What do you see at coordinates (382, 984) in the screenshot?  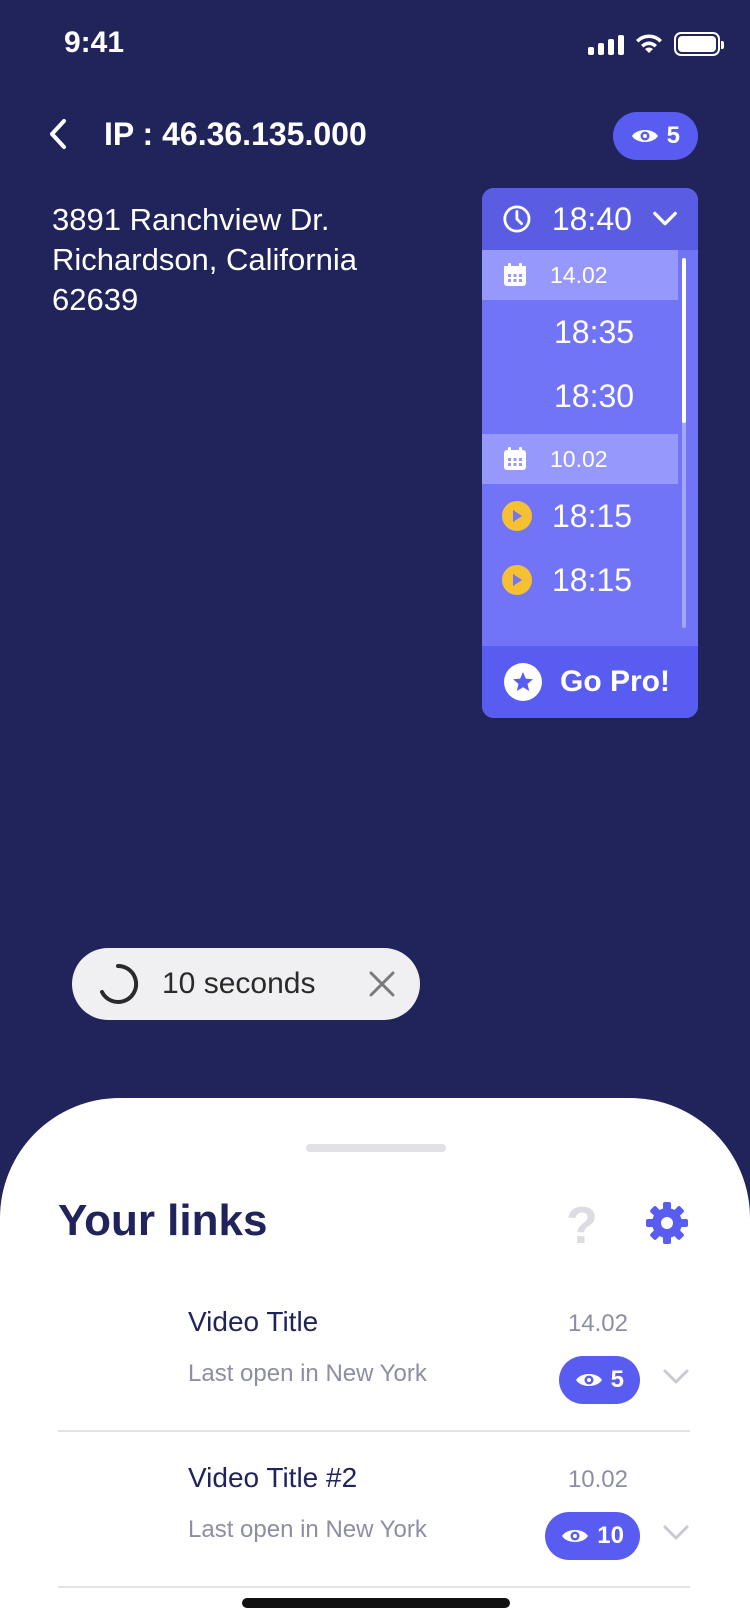 I see `close-icon` at bounding box center [382, 984].